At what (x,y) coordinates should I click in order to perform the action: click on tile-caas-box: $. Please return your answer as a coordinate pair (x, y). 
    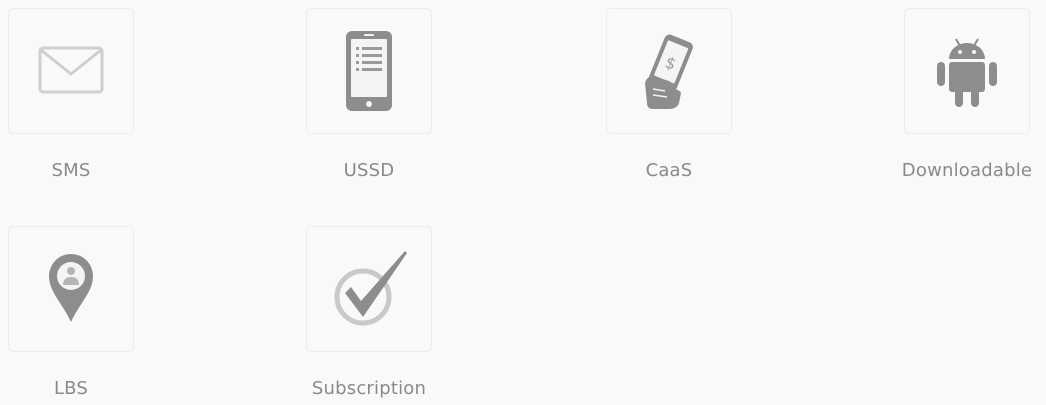
    Looking at the image, I should click on (669, 71).